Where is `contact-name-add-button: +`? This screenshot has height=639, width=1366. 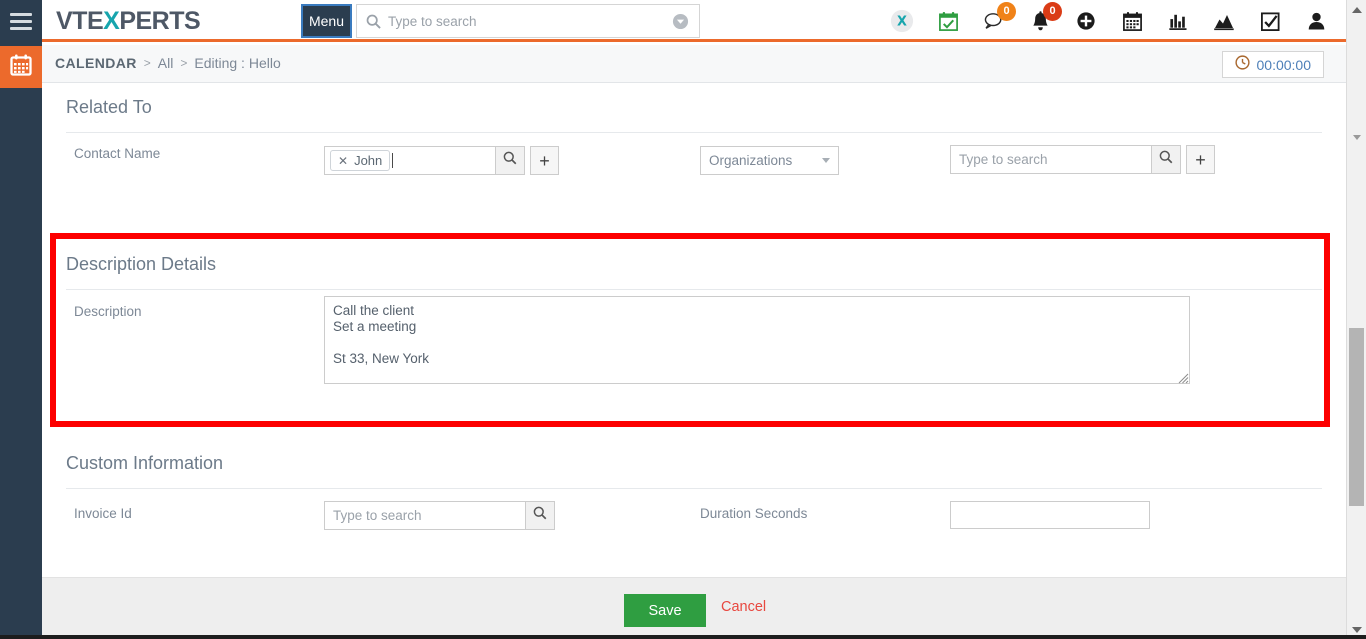
contact-name-add-button: + is located at coordinates (544, 160).